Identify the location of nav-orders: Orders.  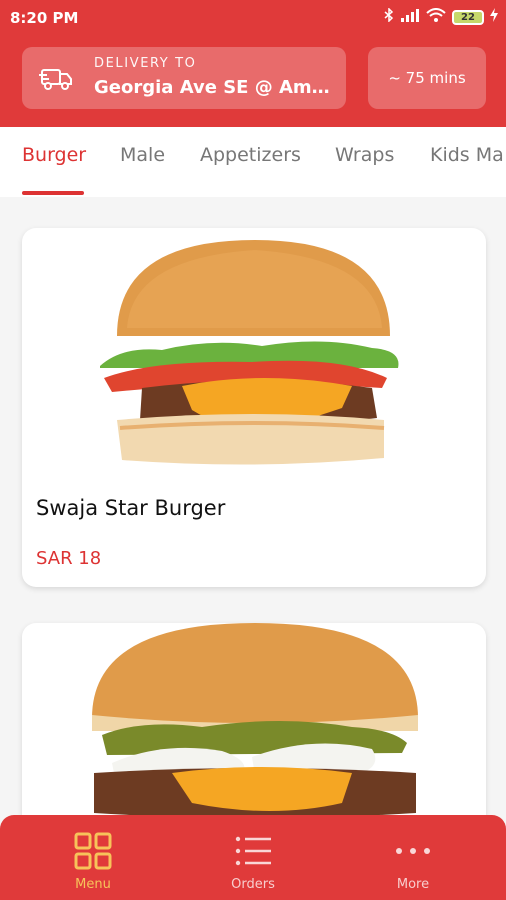
(253, 857).